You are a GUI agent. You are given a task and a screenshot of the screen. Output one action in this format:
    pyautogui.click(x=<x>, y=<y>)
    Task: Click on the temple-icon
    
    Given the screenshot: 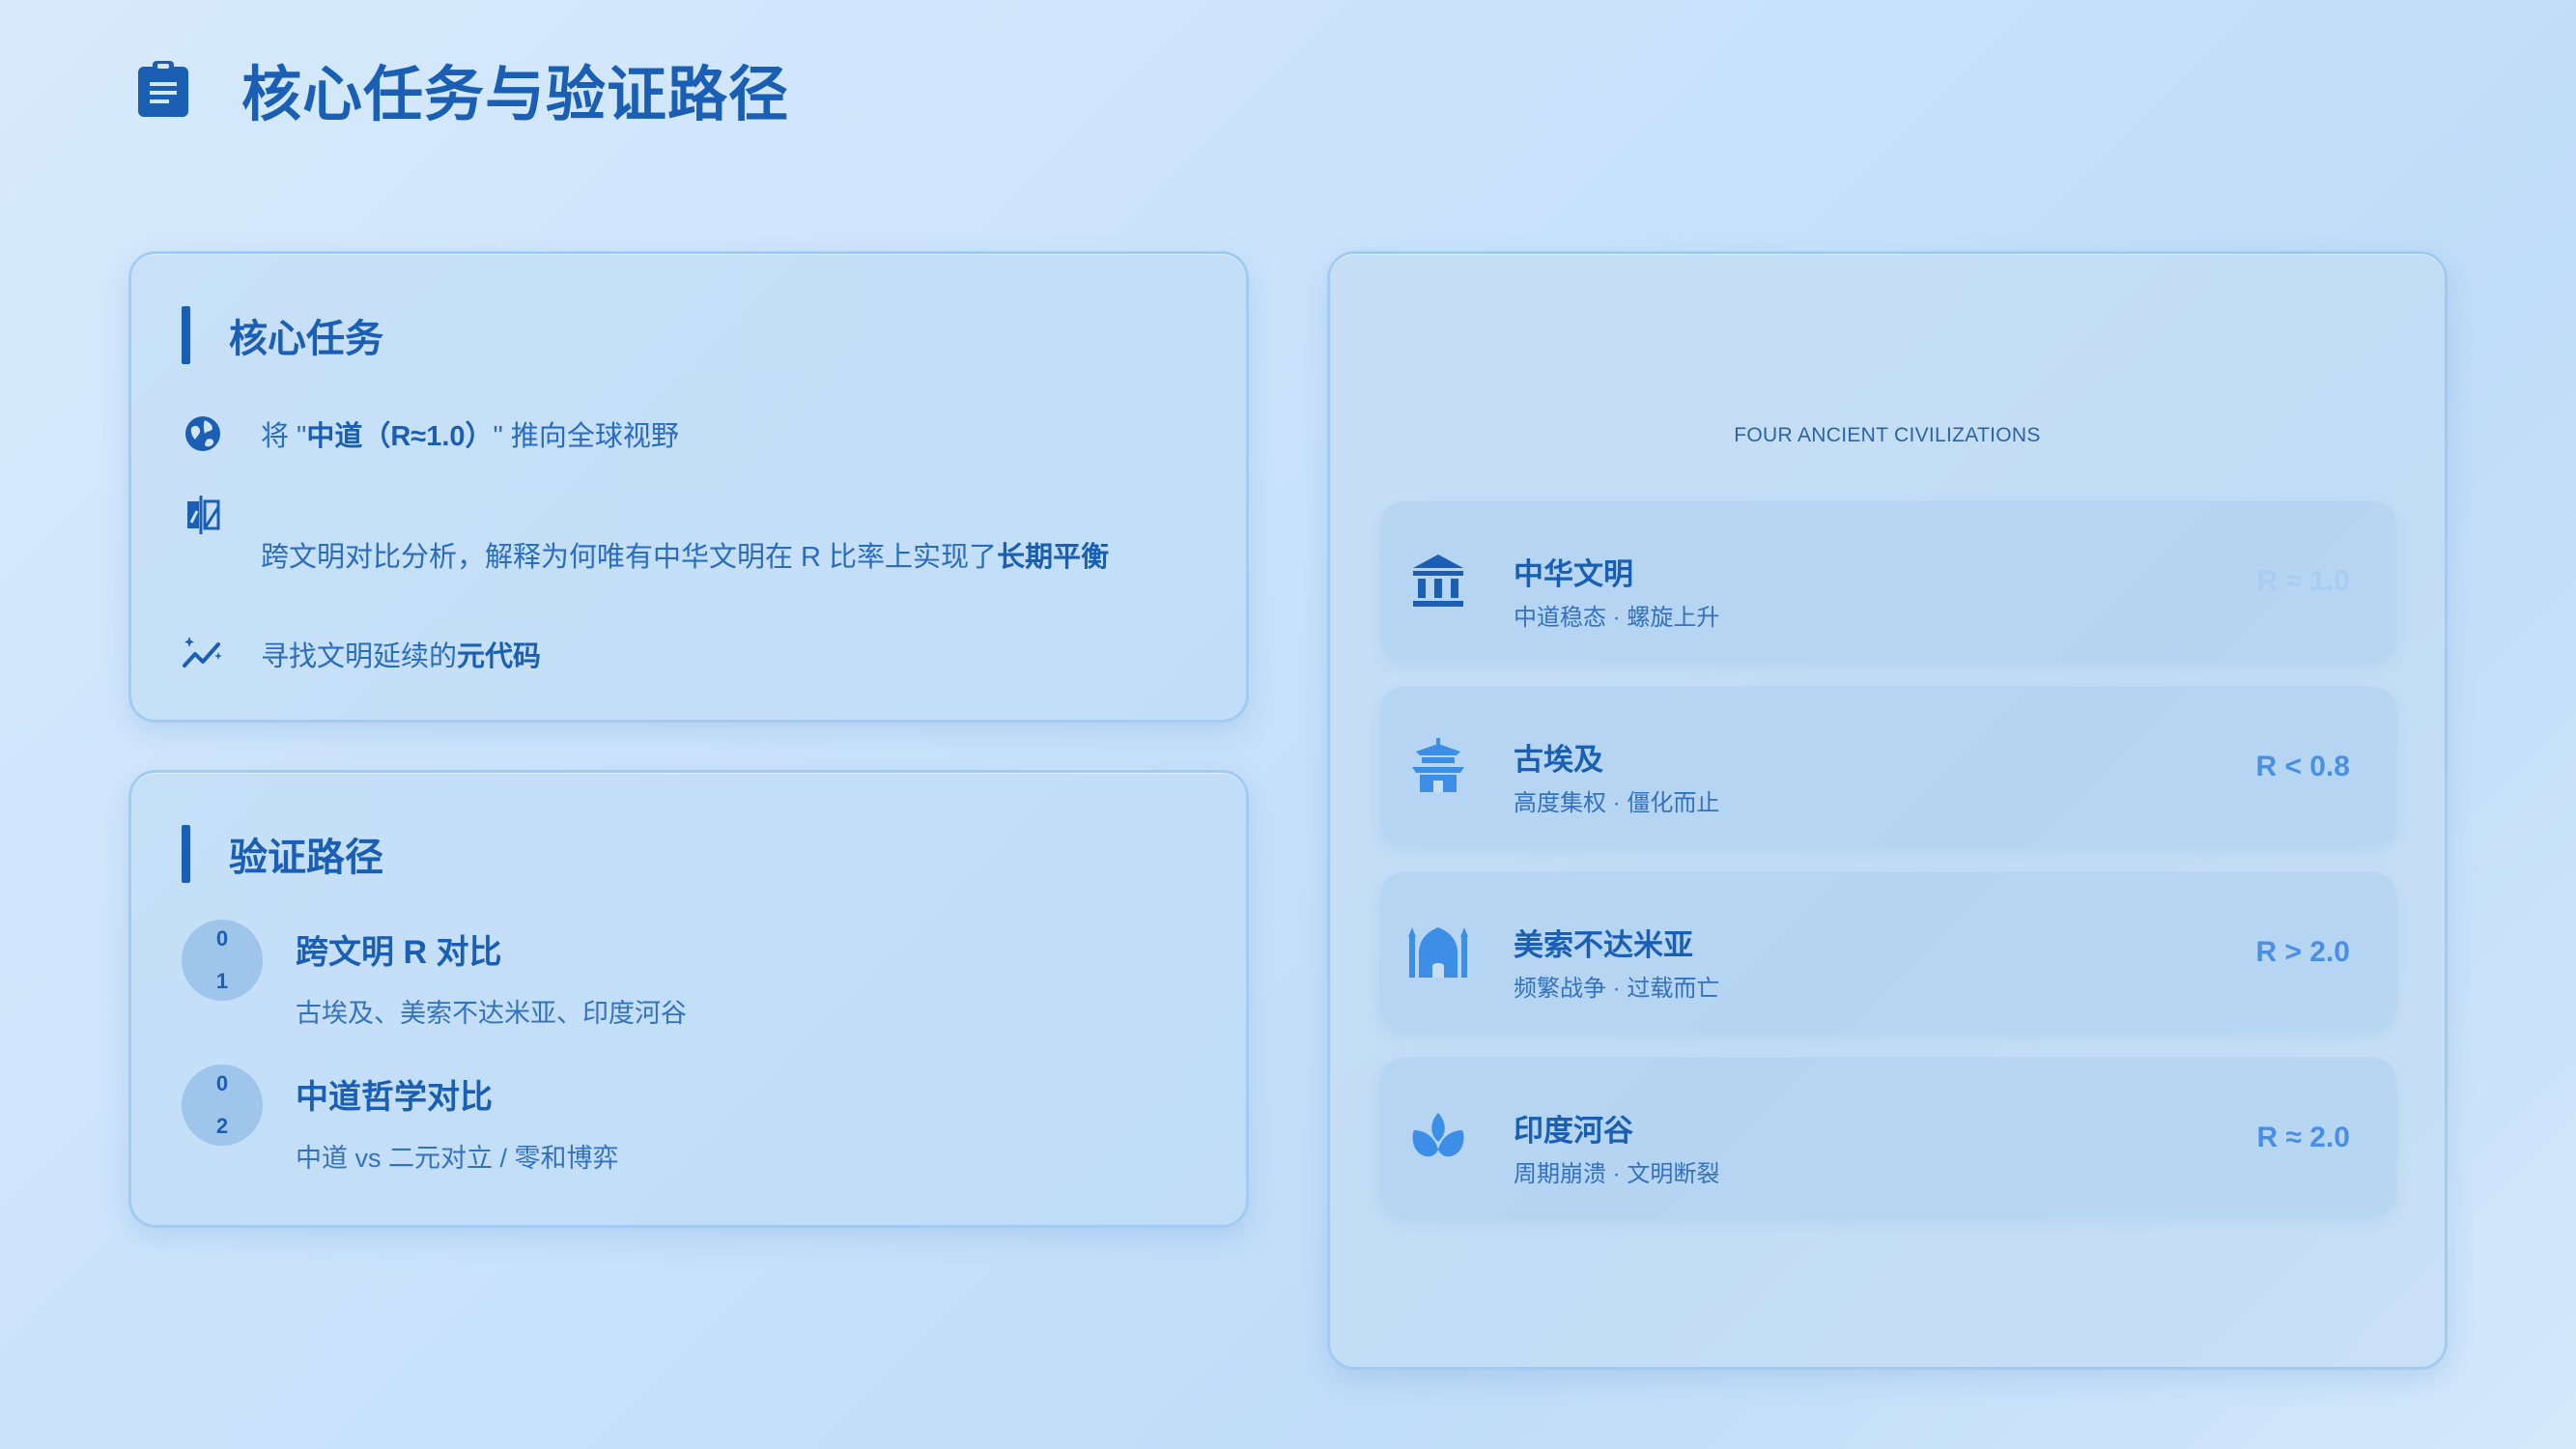 What is the action you would take?
    pyautogui.click(x=1438, y=766)
    